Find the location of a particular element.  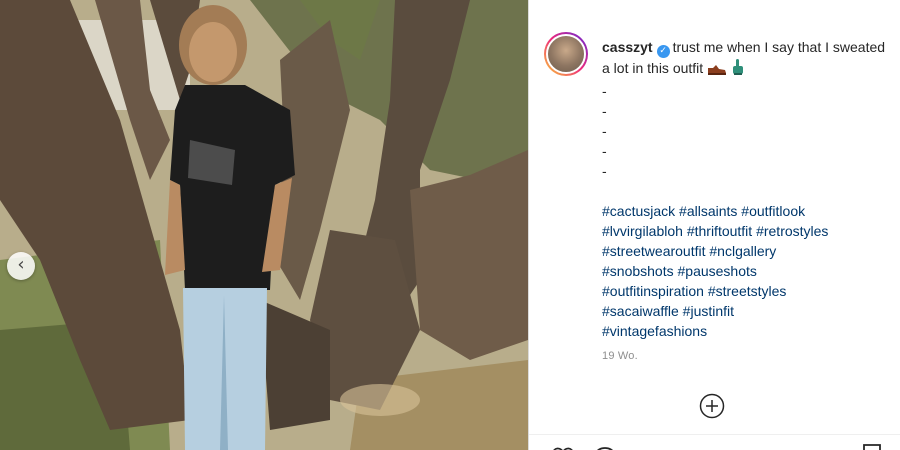

plus-circle-icon is located at coordinates (712, 406).